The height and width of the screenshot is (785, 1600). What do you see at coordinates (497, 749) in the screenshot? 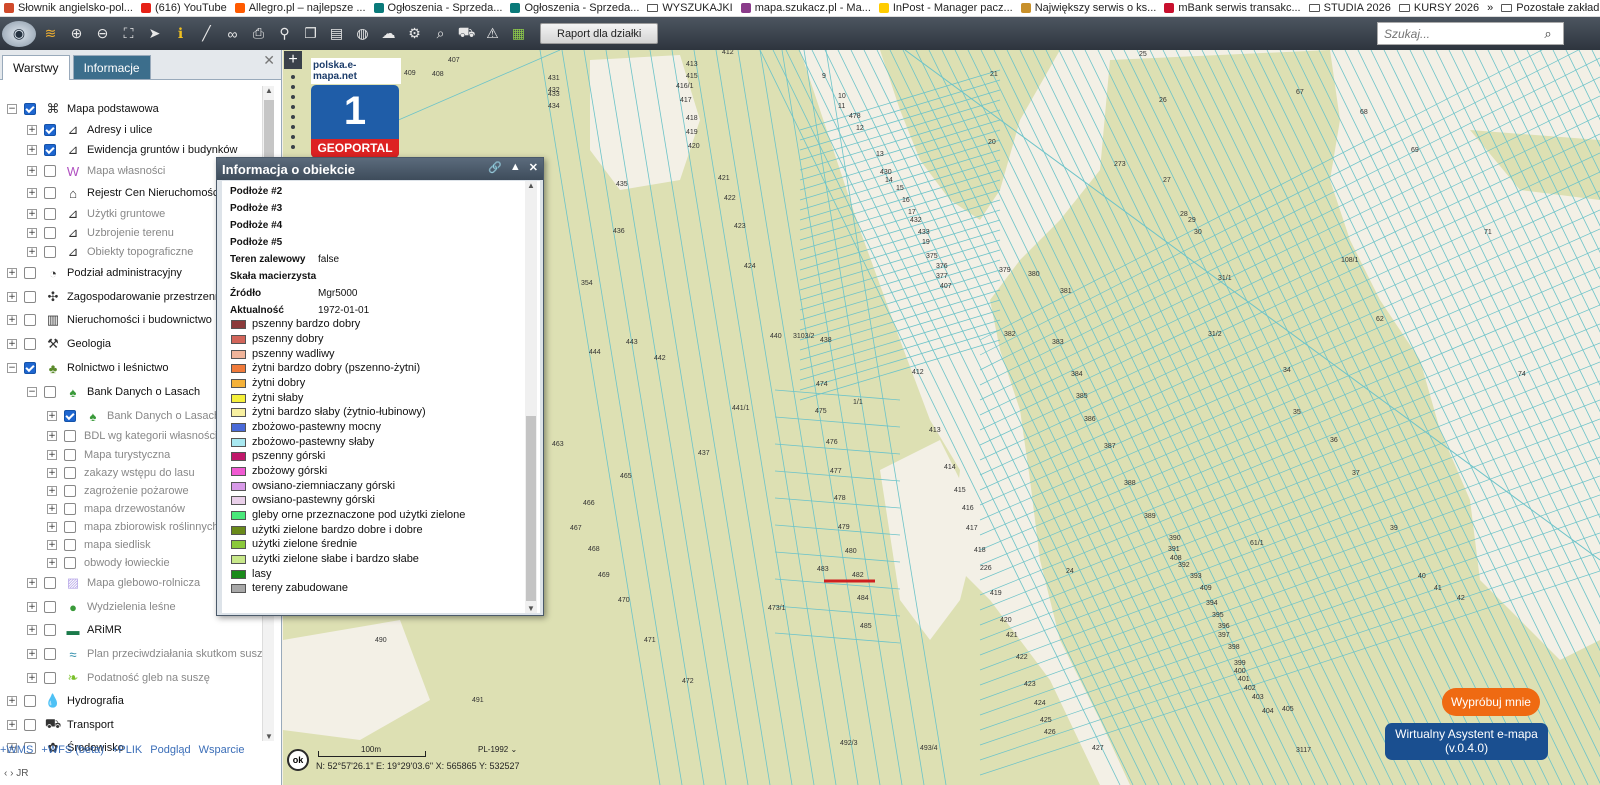
I see `crs-select: PL-1992 ⌄` at bounding box center [497, 749].